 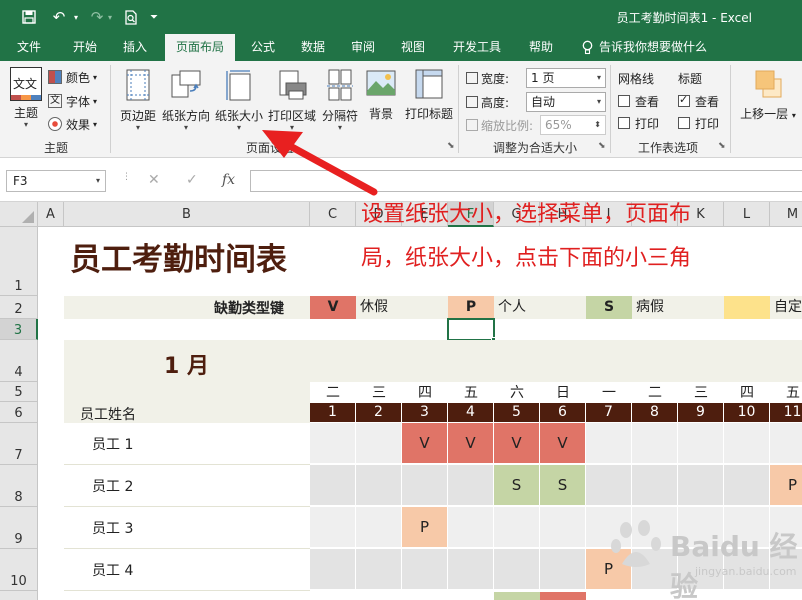 I want to click on active-cell-f3, so click(x=471, y=329).